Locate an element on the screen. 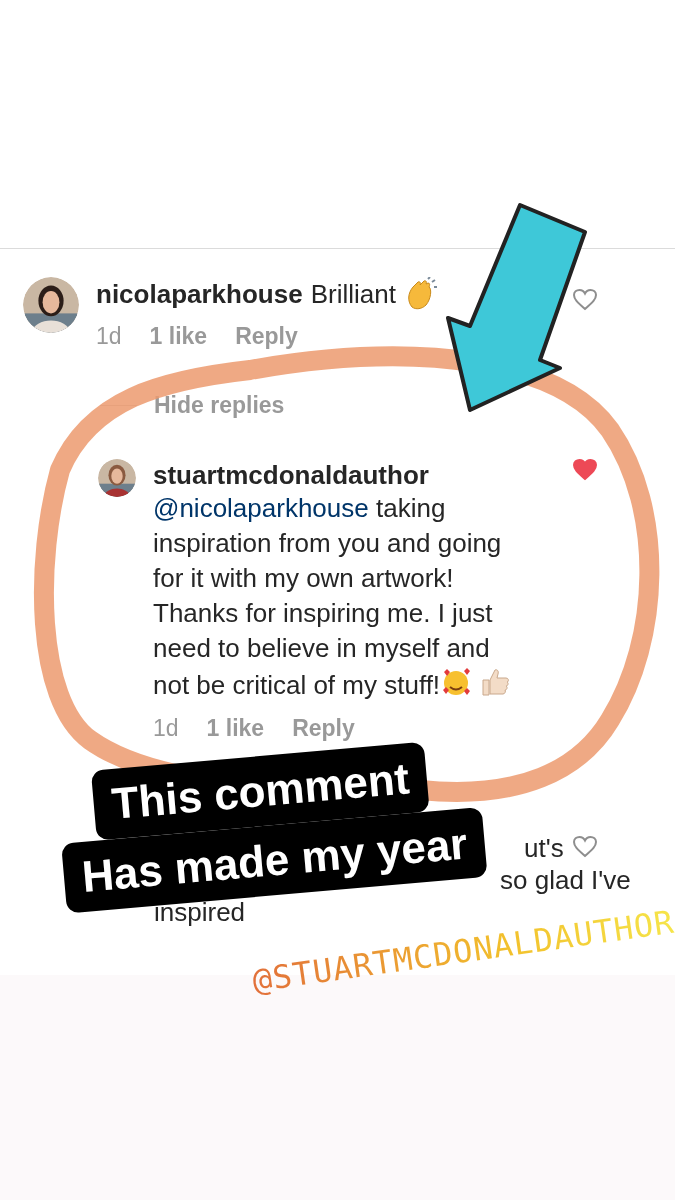 The width and height of the screenshot is (675, 1200). comment-text: ut's is located at coordinates (544, 848).